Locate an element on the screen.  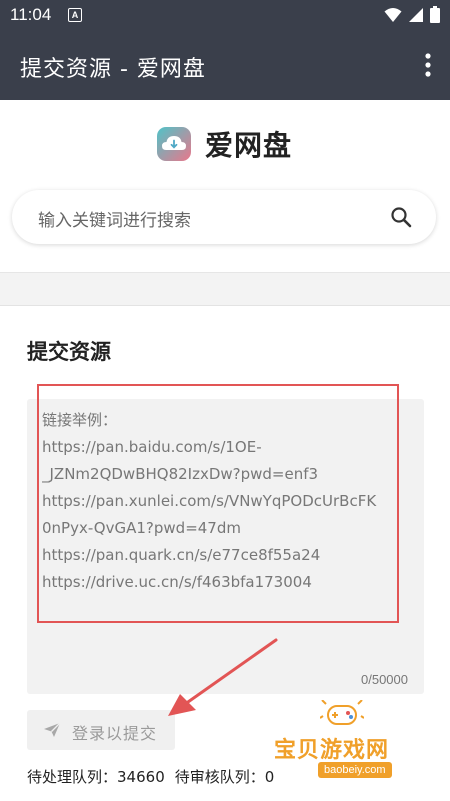
pending-queue-label: 待处理队列： is located at coordinates (72, 777).